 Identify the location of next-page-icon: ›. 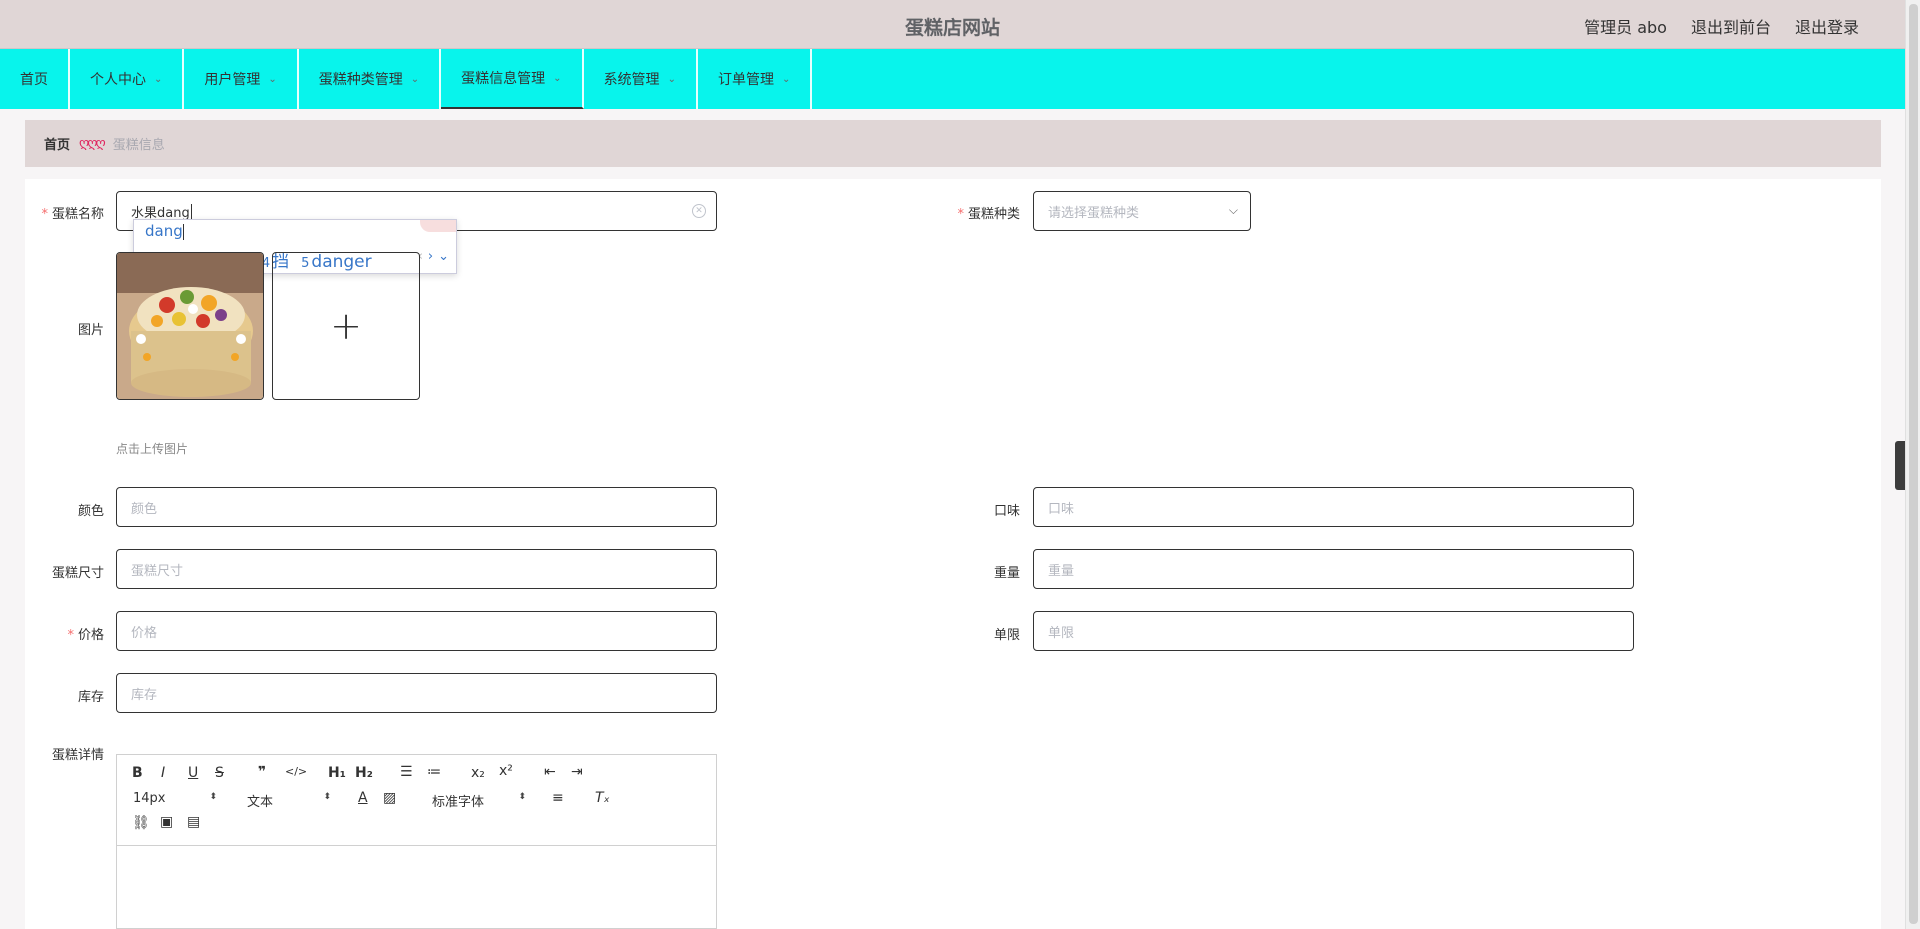
(430, 256).